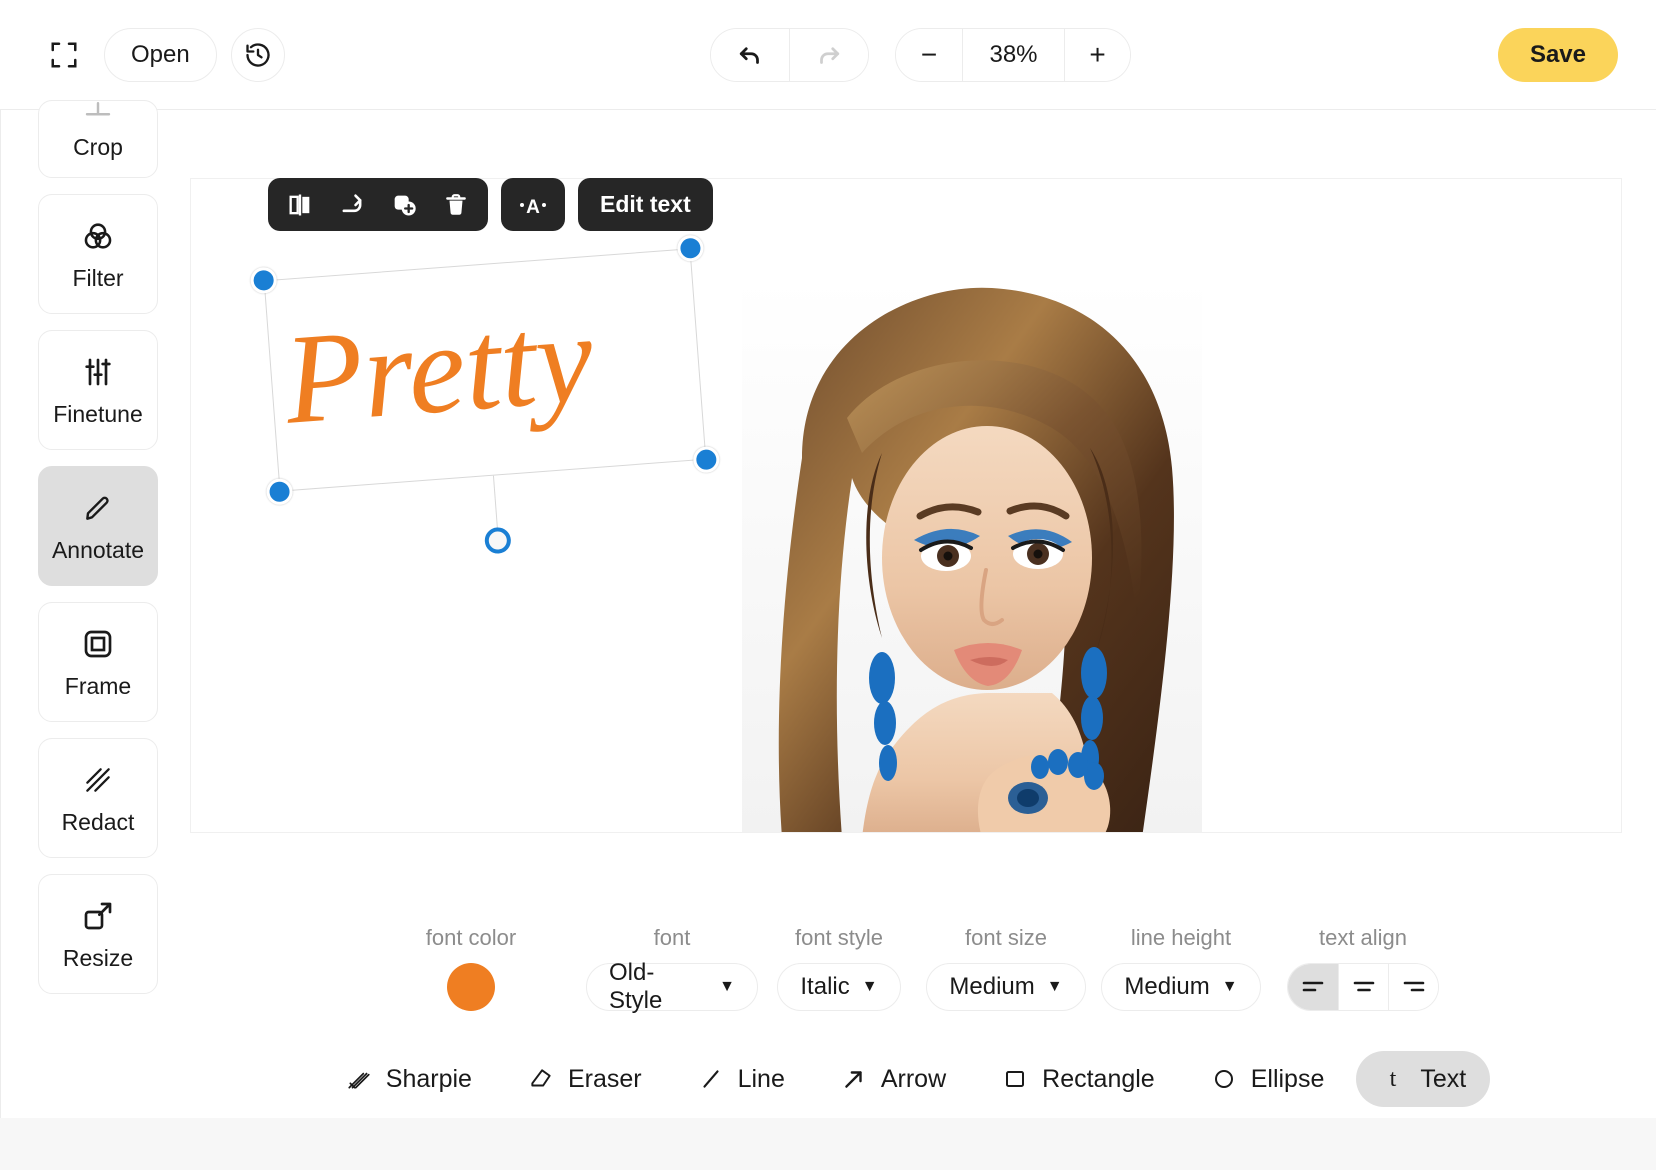 The image size is (1656, 1170). What do you see at coordinates (98, 934) in the screenshot?
I see `sidebar-item-resize: Resize` at bounding box center [98, 934].